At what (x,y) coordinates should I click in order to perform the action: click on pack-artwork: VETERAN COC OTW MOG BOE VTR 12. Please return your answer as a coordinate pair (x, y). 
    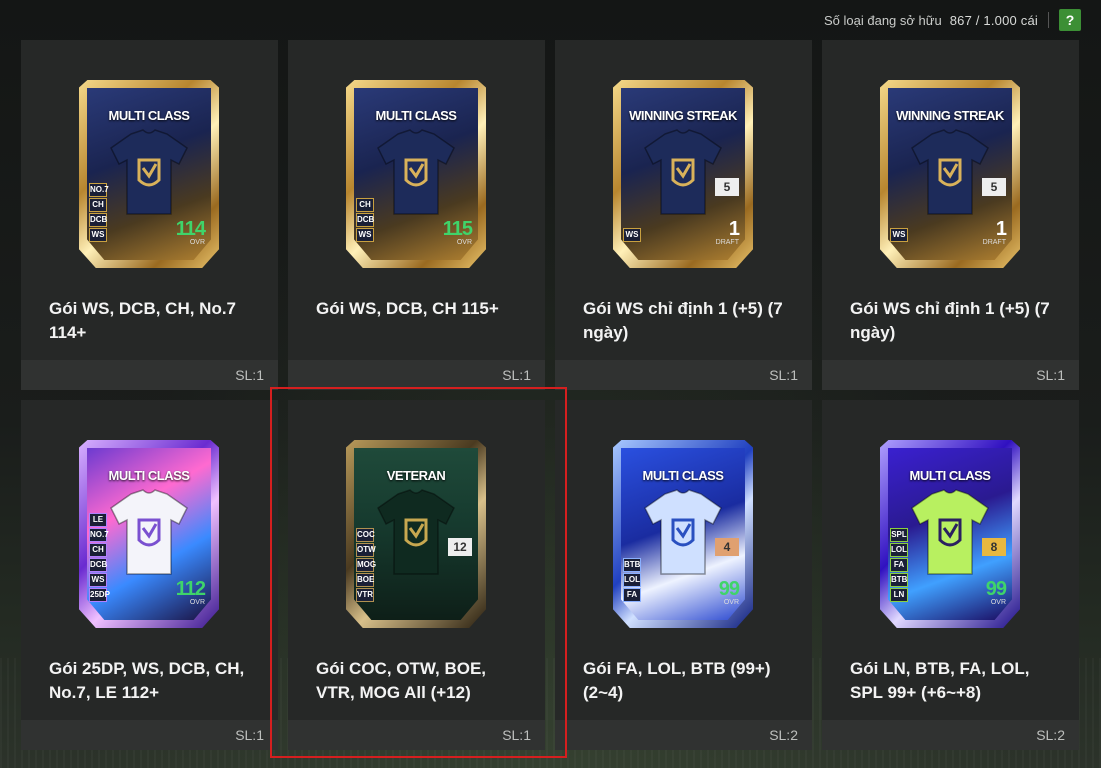
    Looking at the image, I should click on (416, 518).